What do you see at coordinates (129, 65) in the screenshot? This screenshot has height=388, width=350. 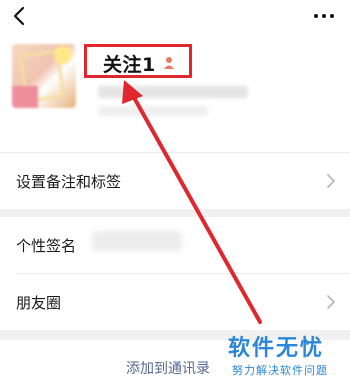 I see `contact-name: 关注1` at bounding box center [129, 65].